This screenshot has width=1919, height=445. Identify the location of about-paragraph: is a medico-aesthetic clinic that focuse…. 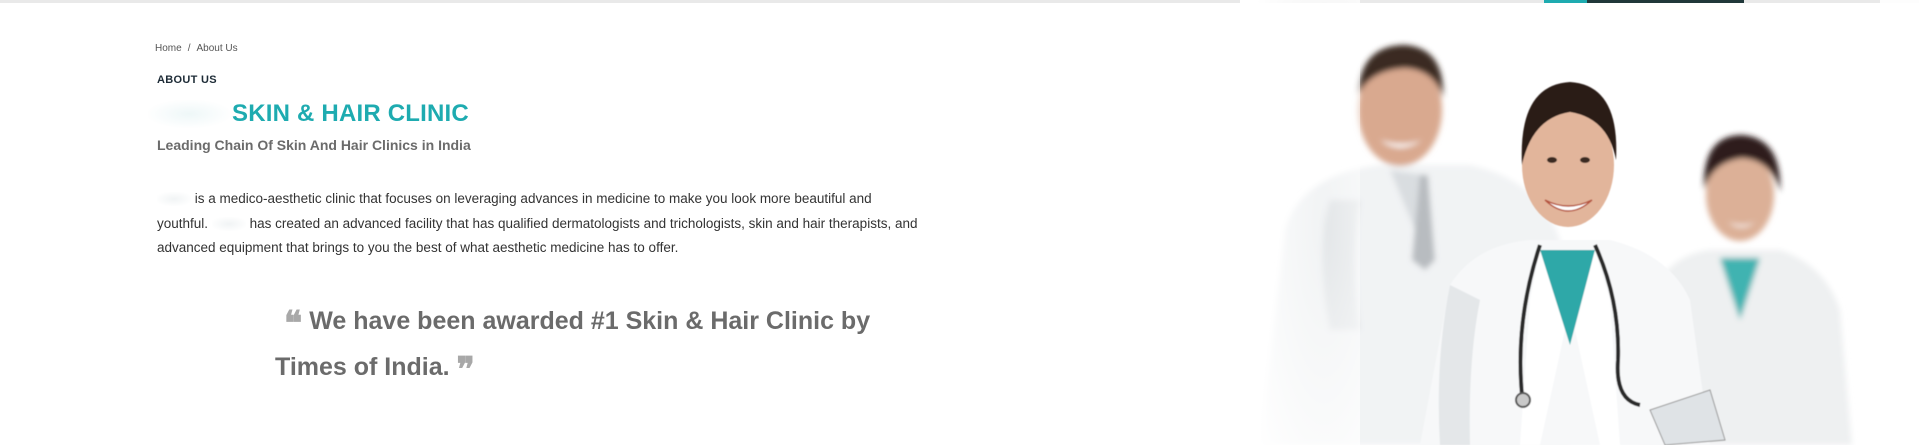
(557, 224).